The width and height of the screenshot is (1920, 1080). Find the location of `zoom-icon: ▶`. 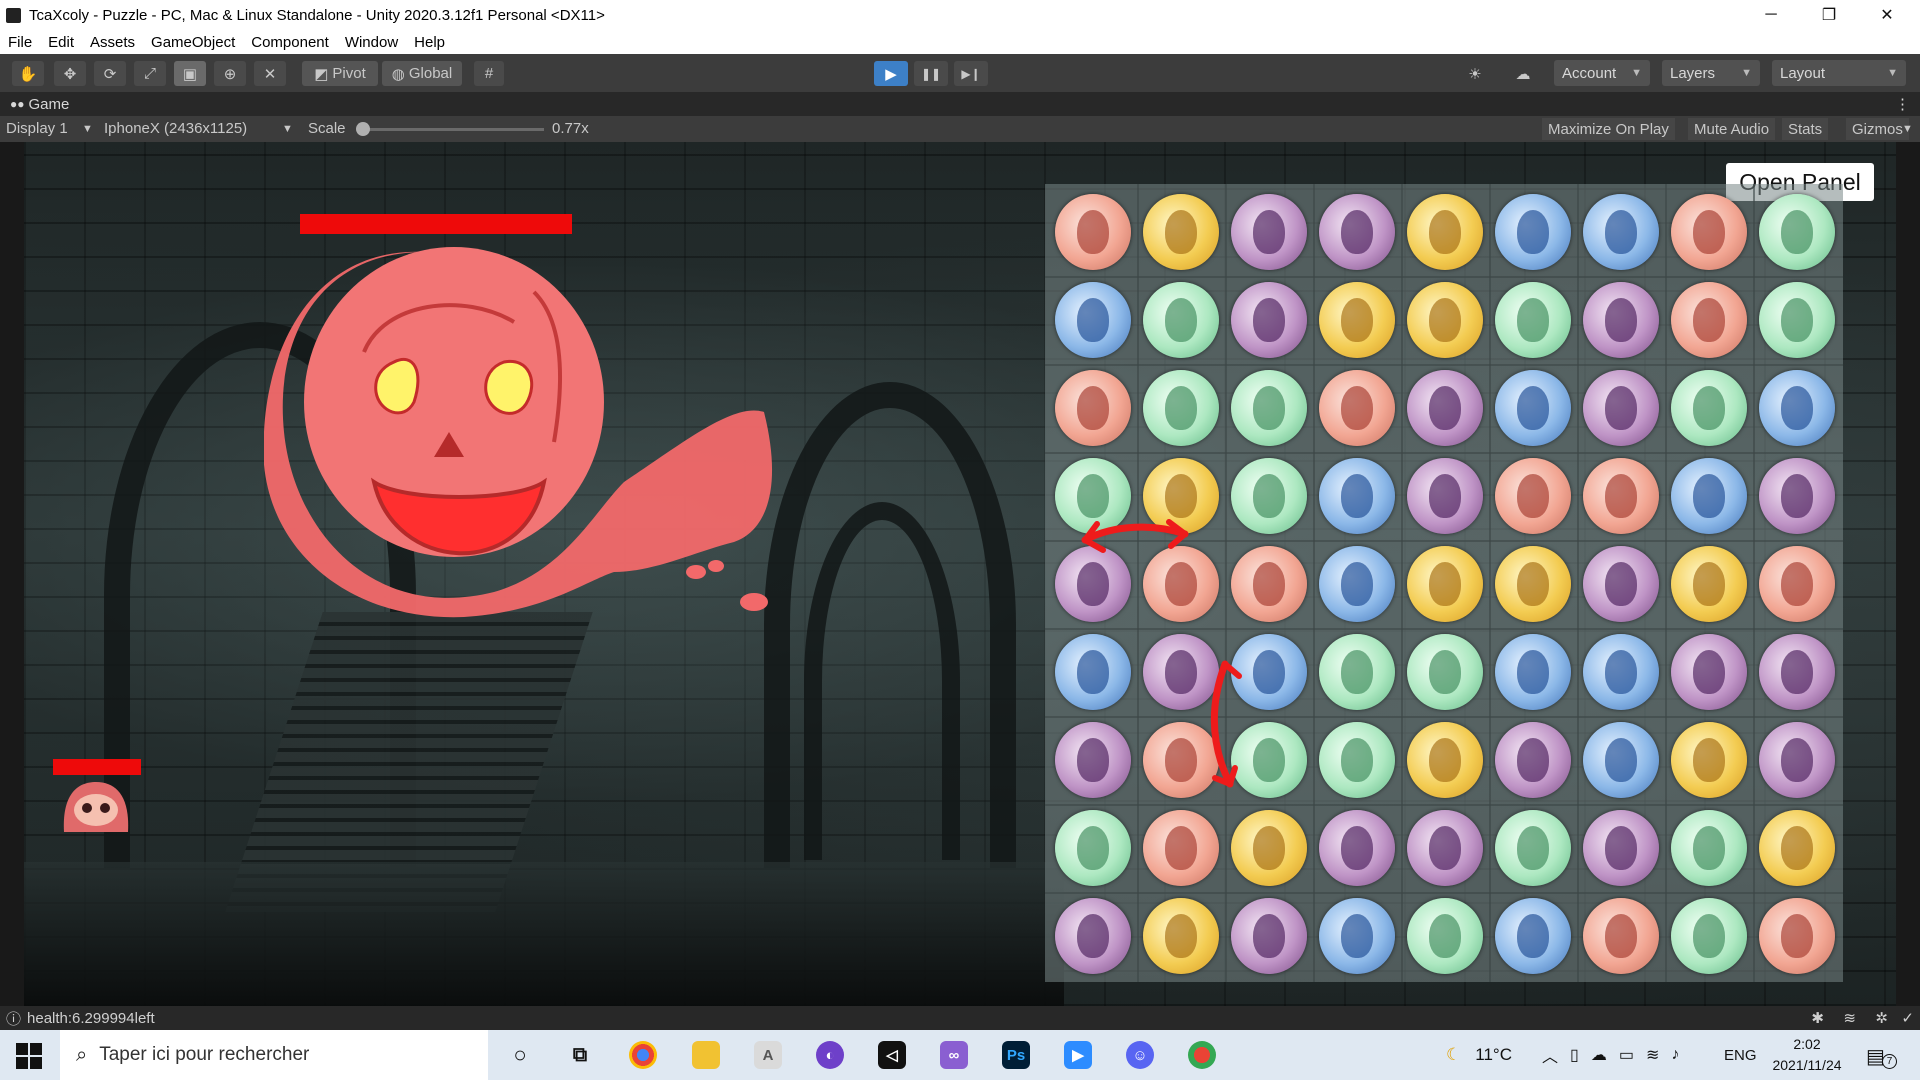

zoom-icon: ▶ is located at coordinates (1078, 1055).